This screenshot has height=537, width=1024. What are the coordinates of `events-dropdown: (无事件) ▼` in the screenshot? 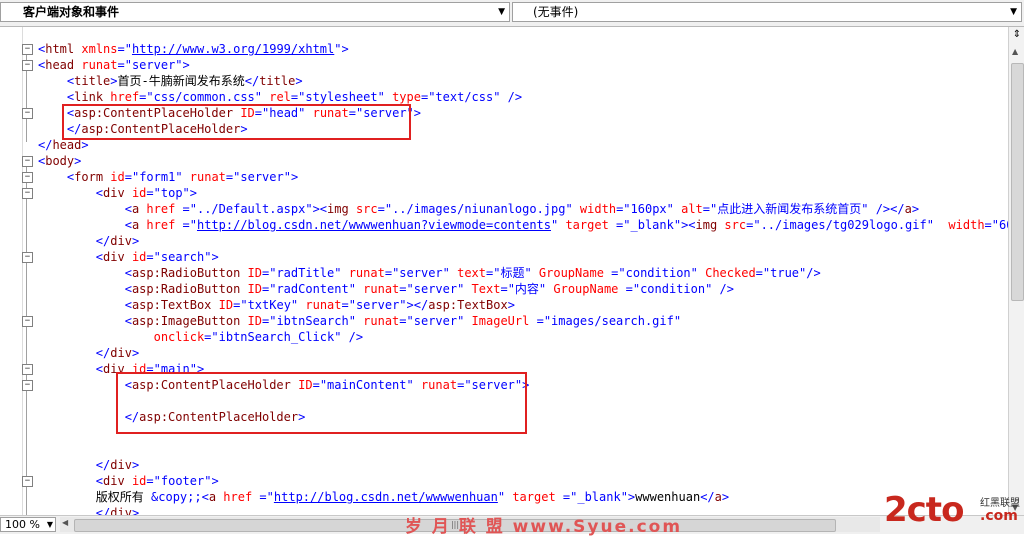 It's located at (767, 12).